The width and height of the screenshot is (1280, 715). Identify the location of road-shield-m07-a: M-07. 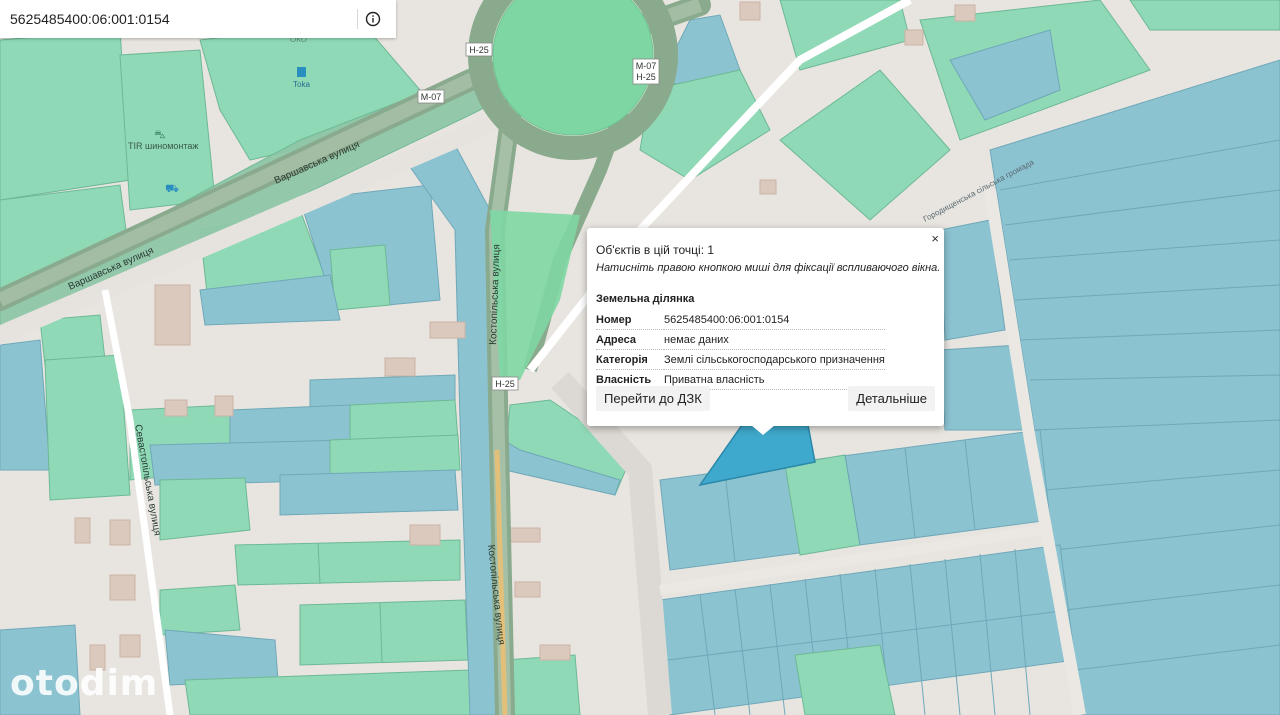
(431, 96).